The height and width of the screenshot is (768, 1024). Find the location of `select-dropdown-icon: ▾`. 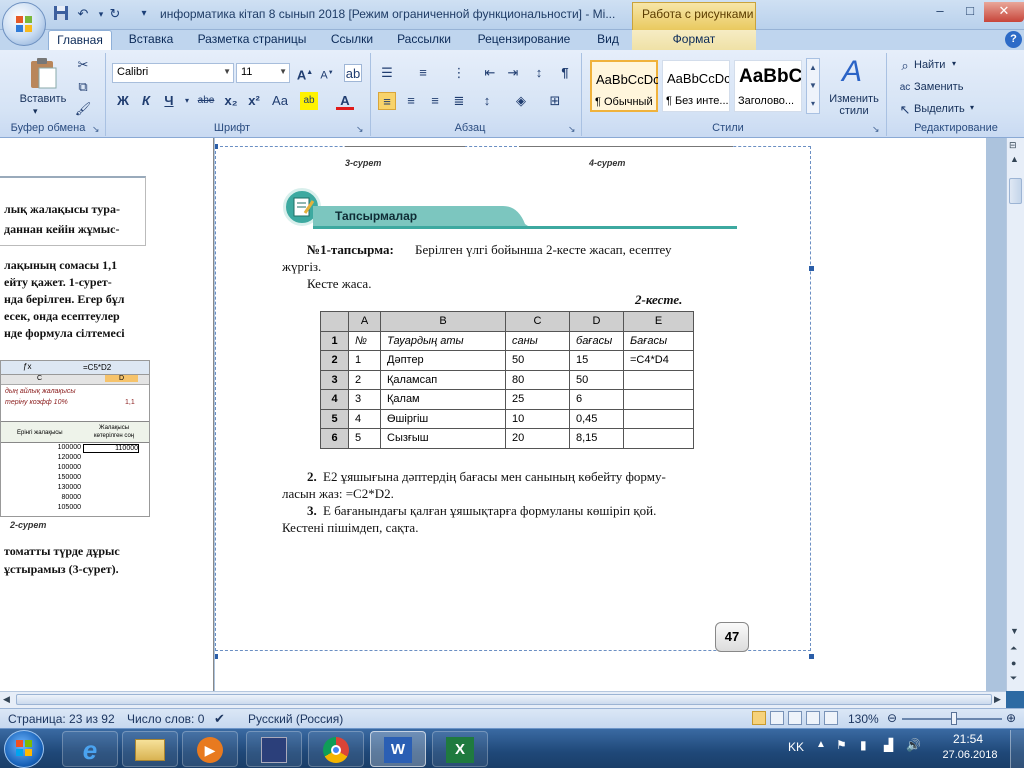

select-dropdown-icon: ▾ is located at coordinates (972, 107).